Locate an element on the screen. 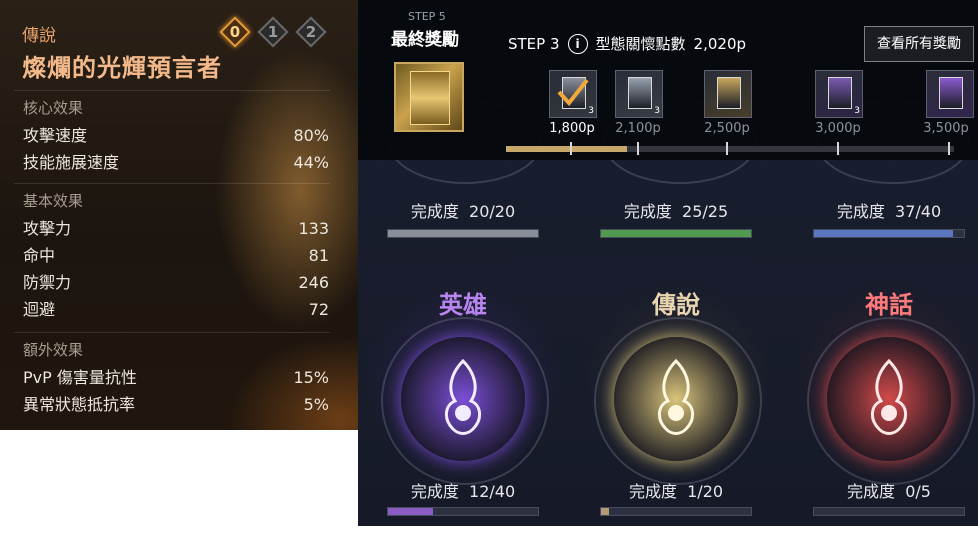 The width and height of the screenshot is (978, 540). tier-5-progress-bar is located at coordinates (676, 511).